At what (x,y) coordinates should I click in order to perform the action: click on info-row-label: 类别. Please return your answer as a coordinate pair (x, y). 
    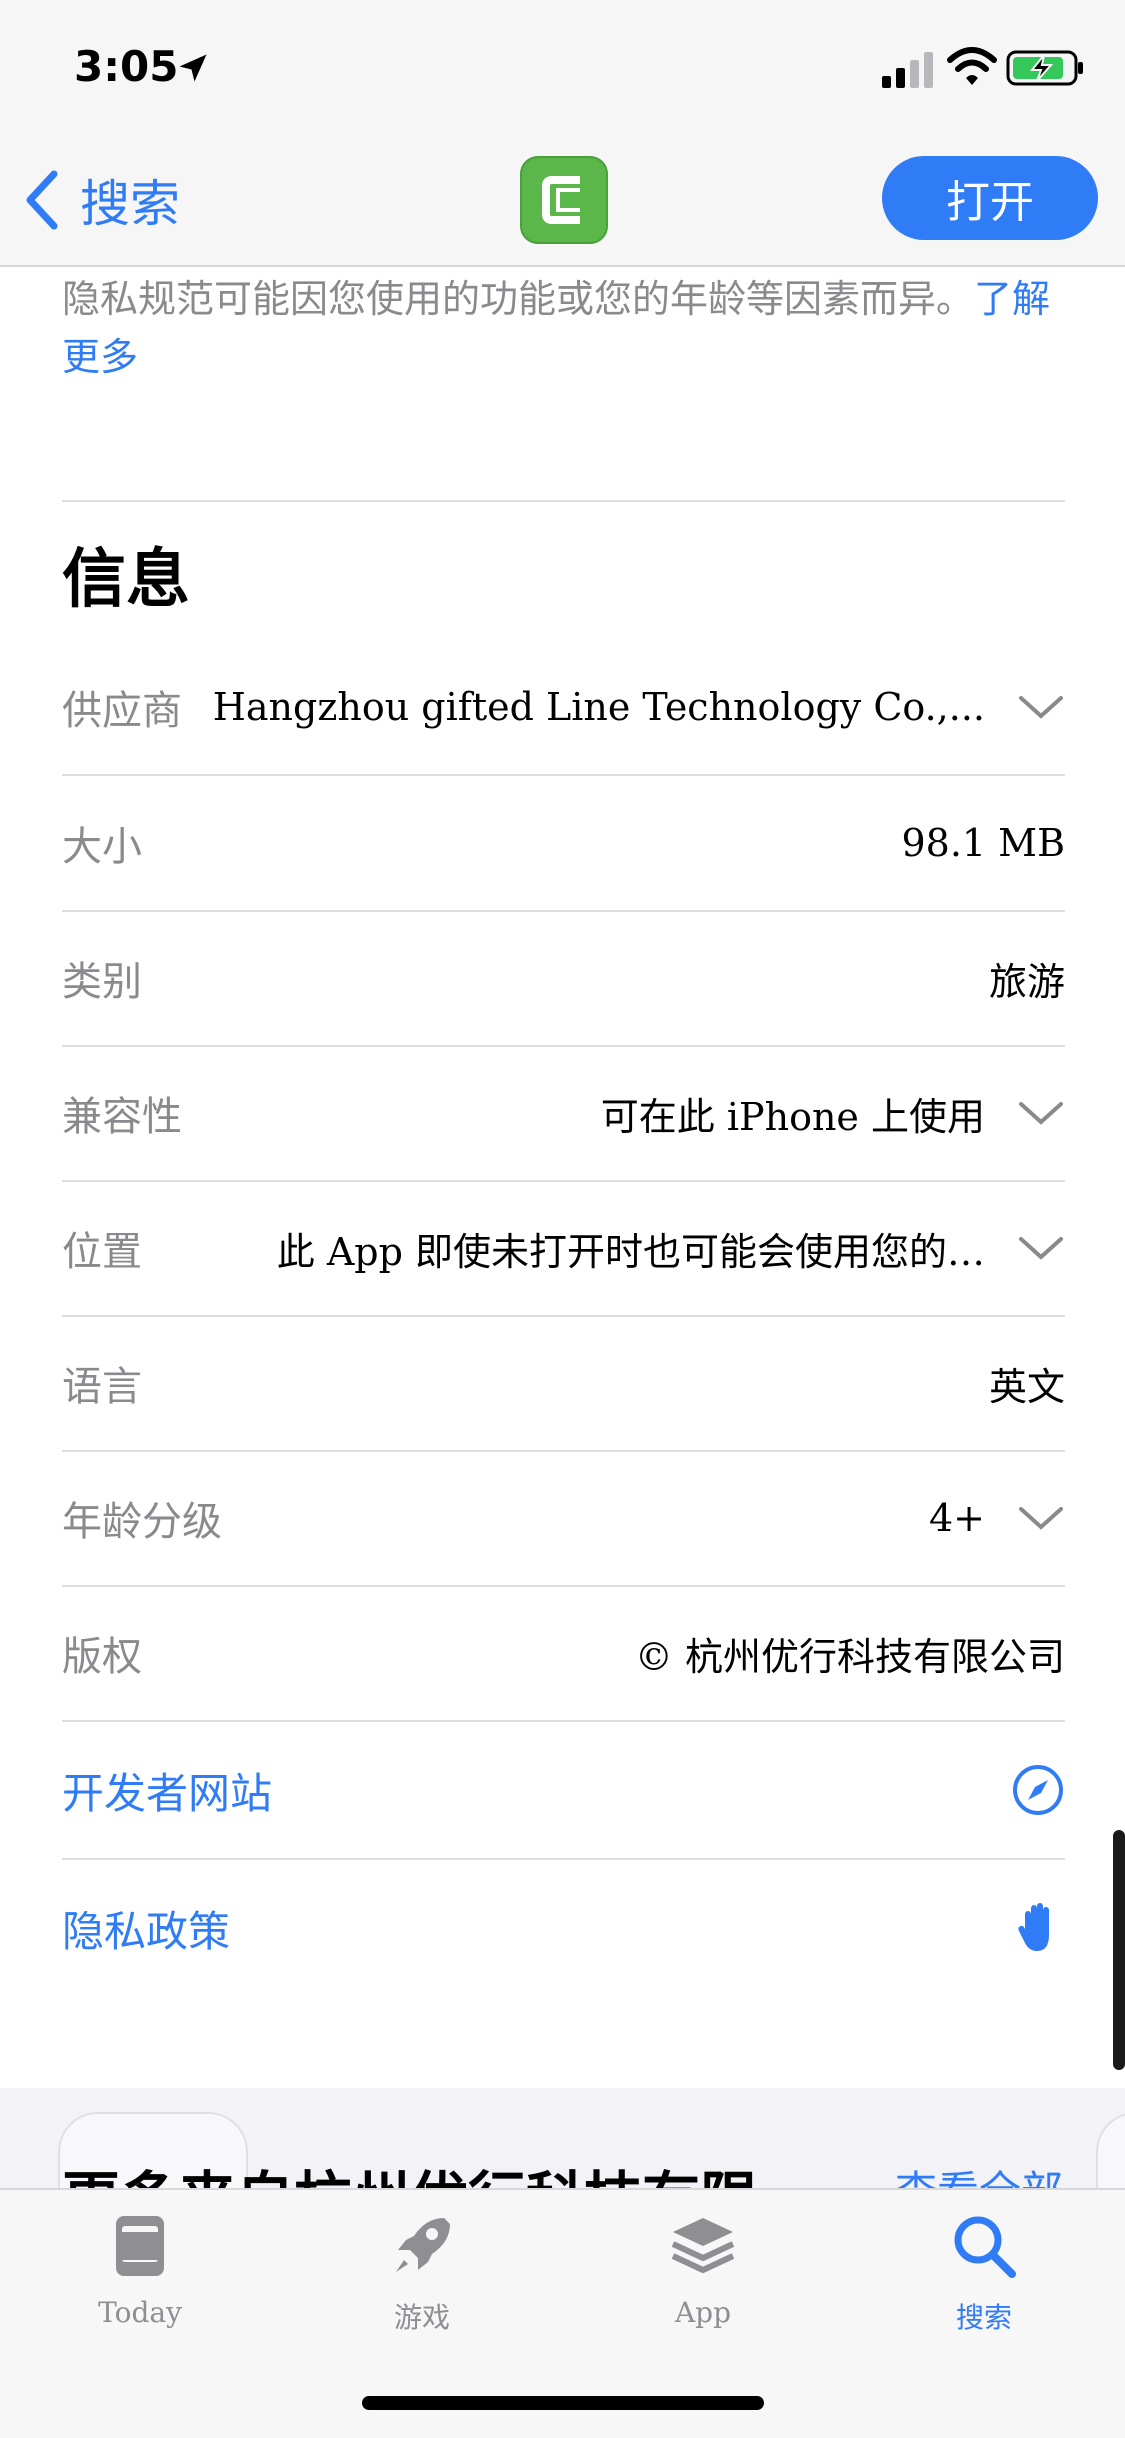
    Looking at the image, I should click on (102, 982).